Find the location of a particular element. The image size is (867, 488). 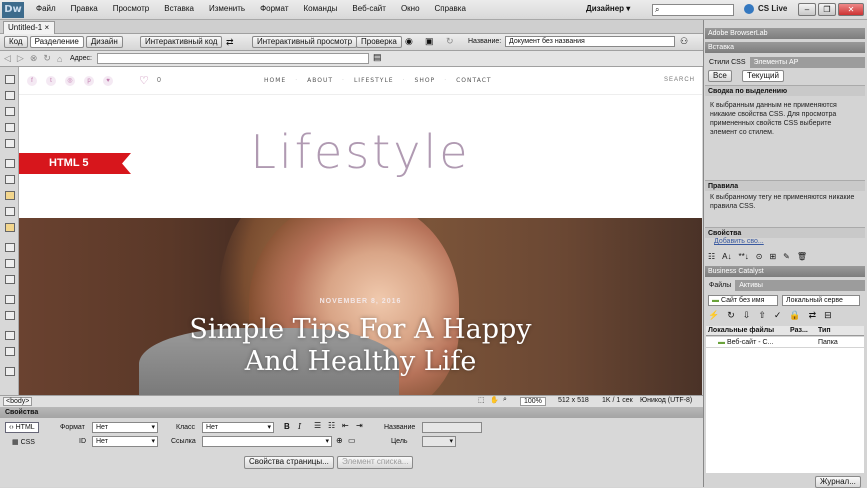

attach-stylesheet-icon: ⊙ is located at coordinates (759, 256).